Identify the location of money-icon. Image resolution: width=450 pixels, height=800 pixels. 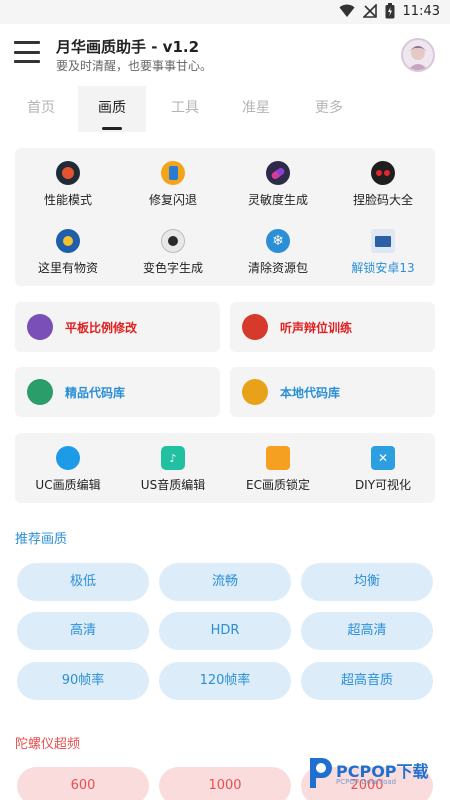
(68, 241).